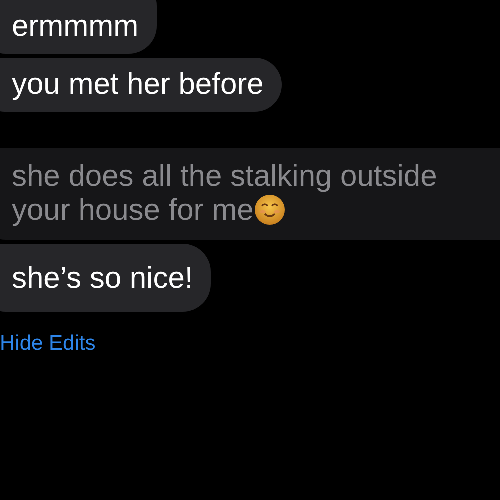 This screenshot has width=500, height=500. I want to click on smiling-face-icon, so click(270, 210).